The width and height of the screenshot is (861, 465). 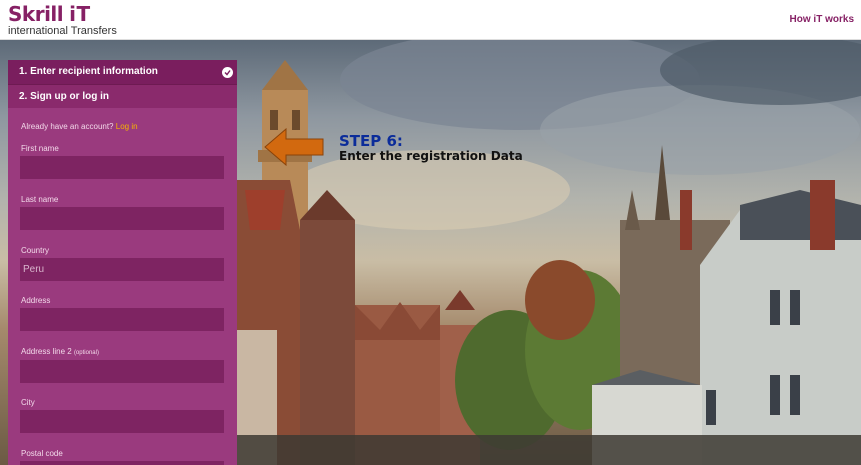 I want to click on logo-subtitle: international Transfers, so click(x=62, y=31).